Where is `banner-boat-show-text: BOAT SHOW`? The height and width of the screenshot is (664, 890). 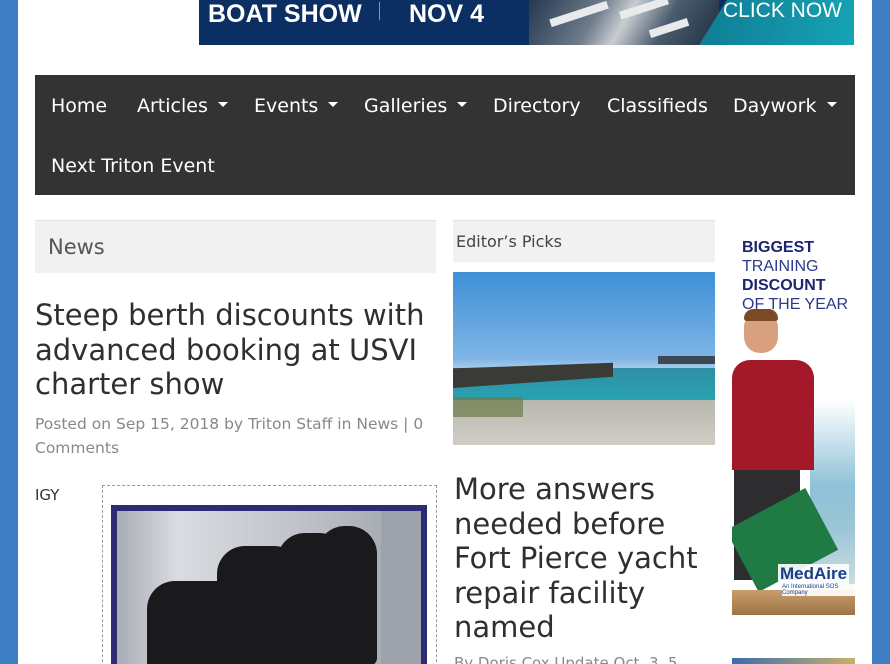
banner-boat-show-text: BOAT SHOW is located at coordinates (285, 14).